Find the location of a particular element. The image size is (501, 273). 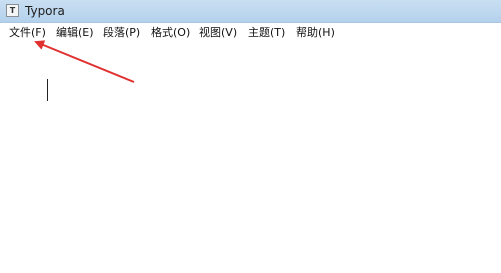

typora-app-icon: T is located at coordinates (12, 10).